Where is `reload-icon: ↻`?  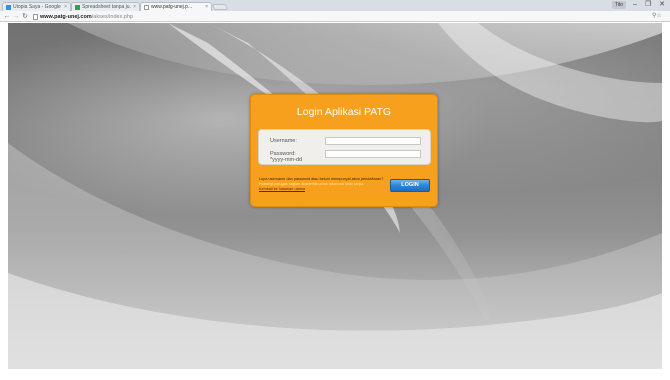 reload-icon: ↻ is located at coordinates (25, 16).